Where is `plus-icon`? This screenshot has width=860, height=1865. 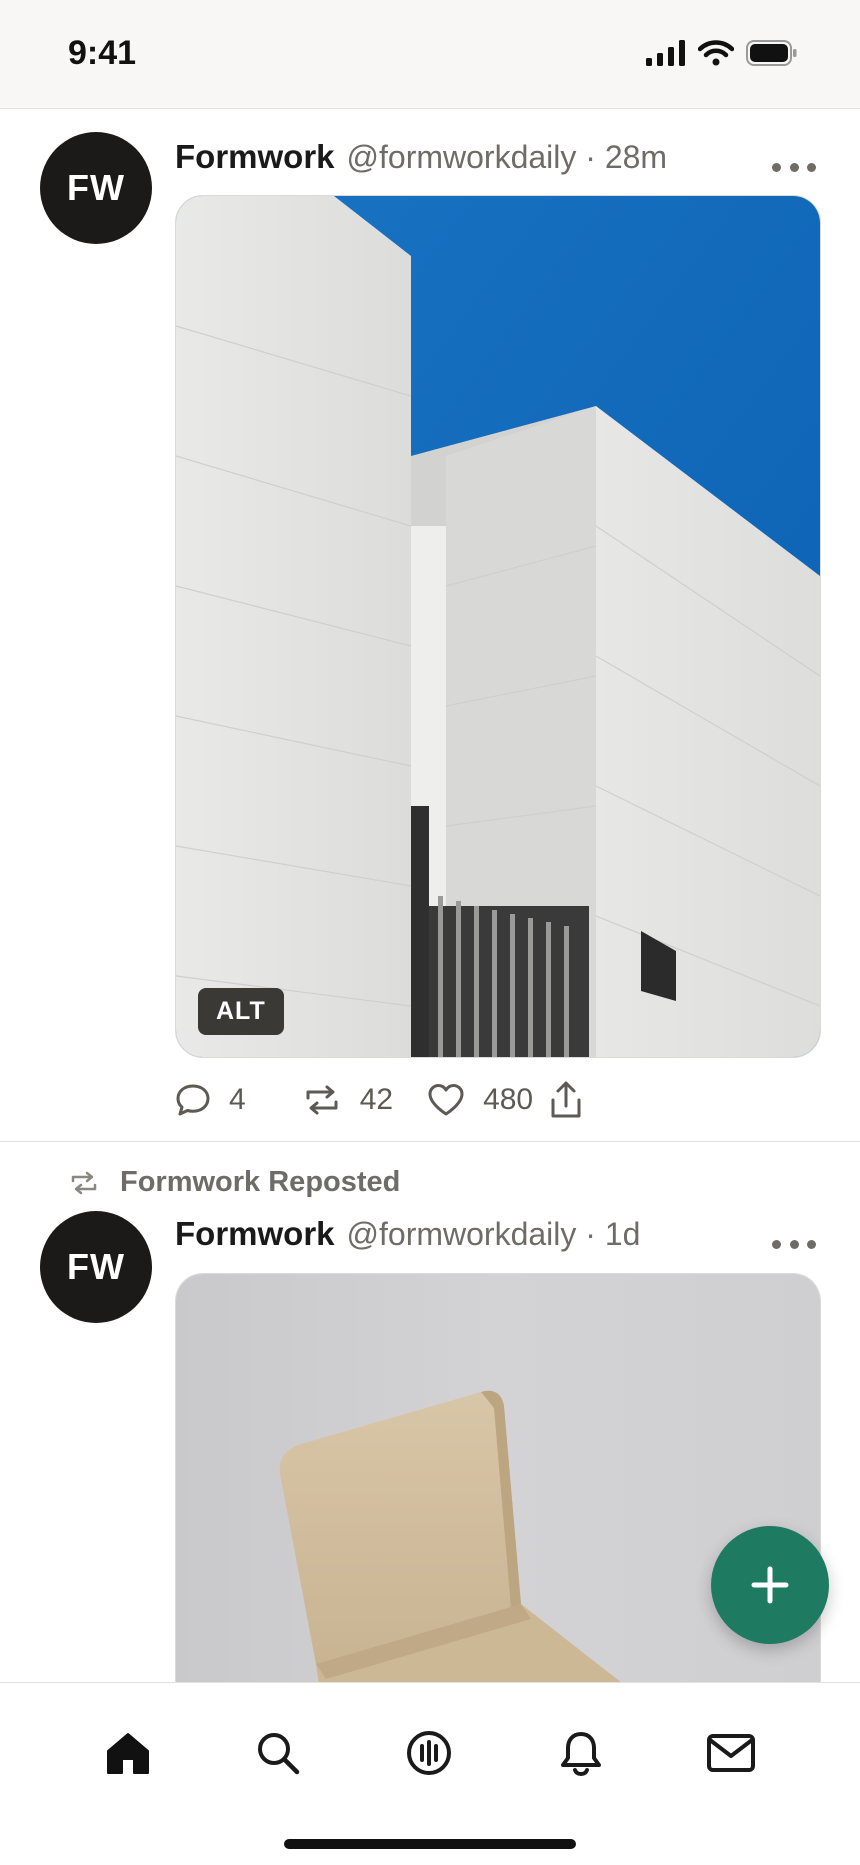
plus-icon is located at coordinates (770, 1585).